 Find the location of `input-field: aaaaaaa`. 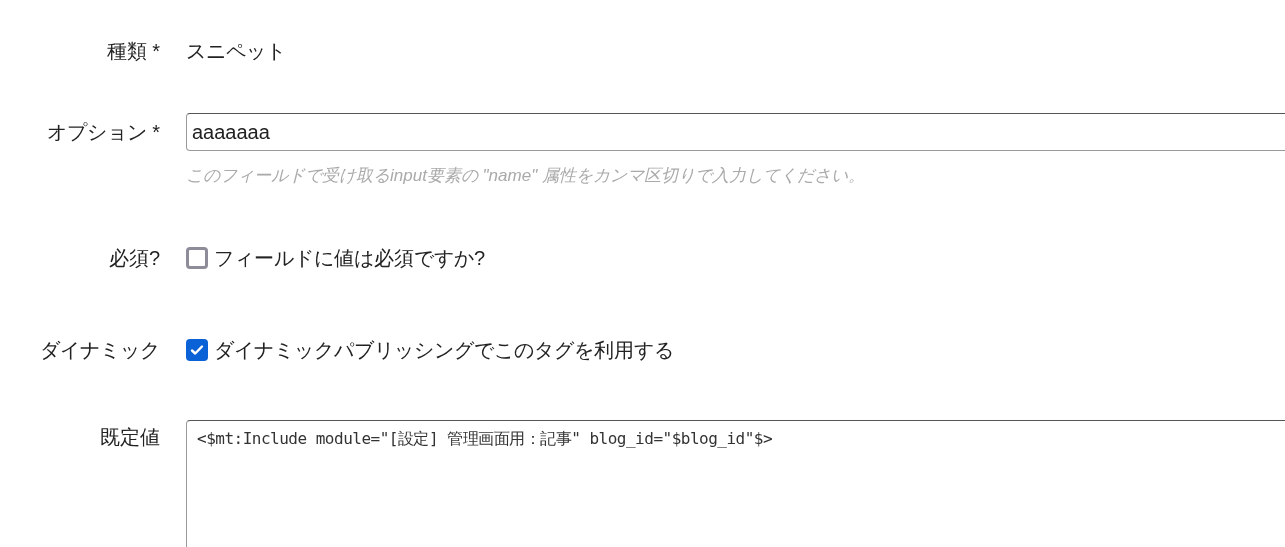

input-field: aaaaaaa is located at coordinates (735, 132).